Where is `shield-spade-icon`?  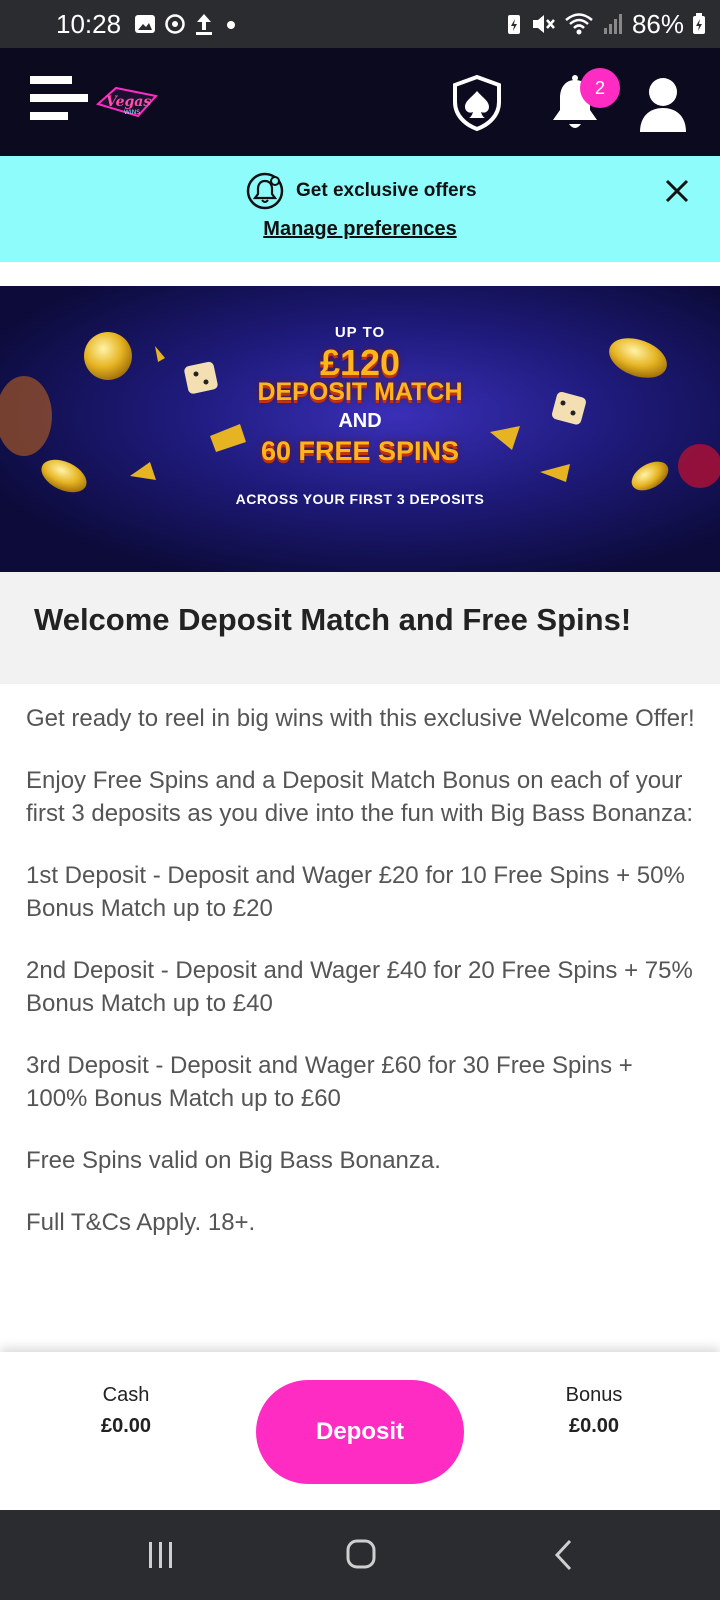 shield-spade-icon is located at coordinates (477, 103).